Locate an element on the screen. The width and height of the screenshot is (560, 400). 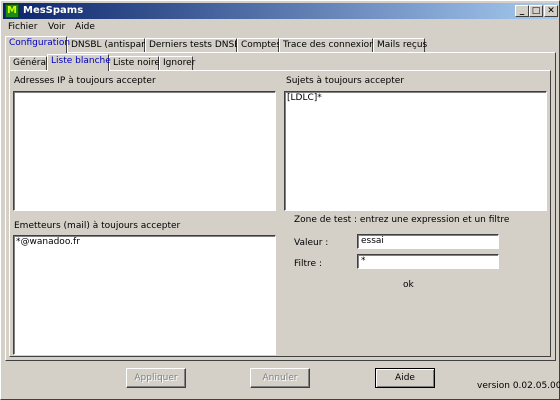
list-item: [LDLC]* is located at coordinates (415, 98).